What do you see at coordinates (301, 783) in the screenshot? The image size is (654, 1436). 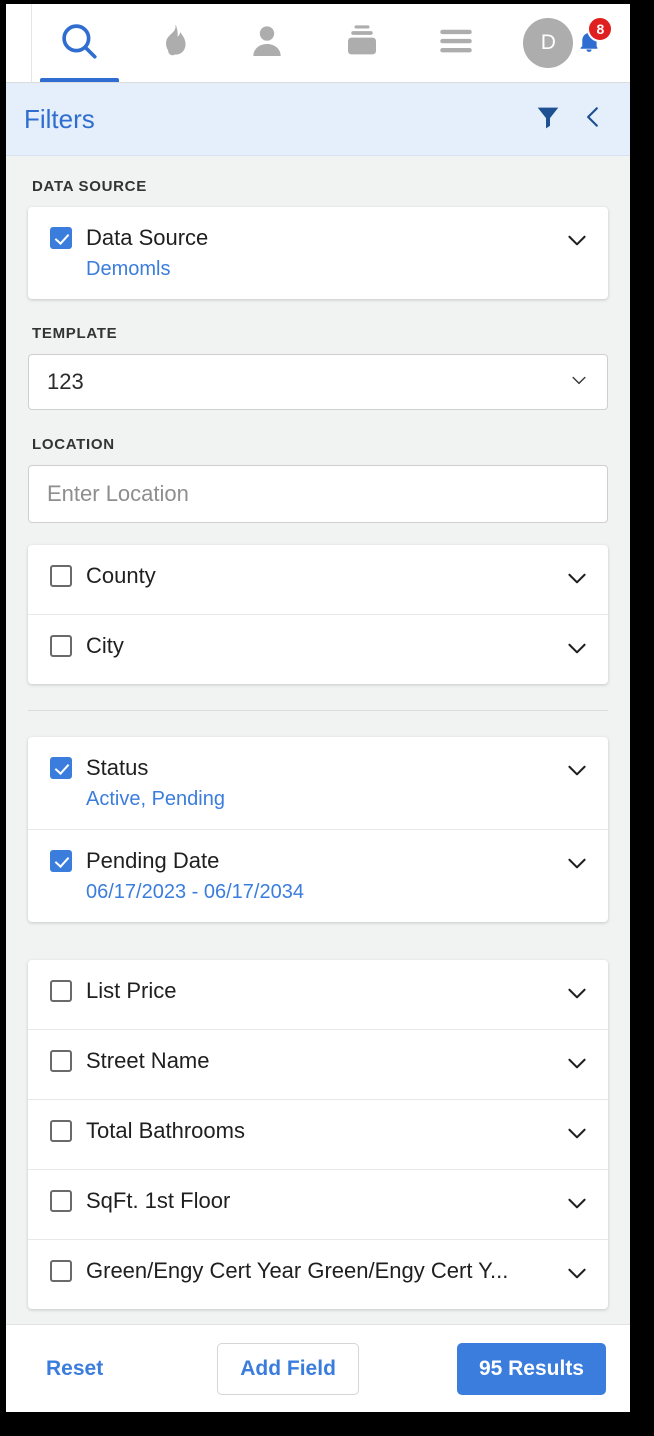 I see `row-content: Status Active, Pending` at bounding box center [301, 783].